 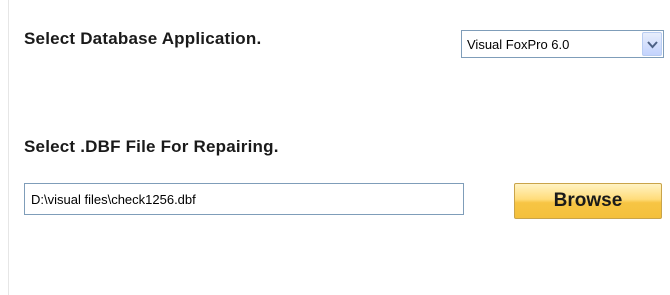 What do you see at coordinates (151, 146) in the screenshot?
I see `select-dbf-file-label: Select .DBF File For Repairing.` at bounding box center [151, 146].